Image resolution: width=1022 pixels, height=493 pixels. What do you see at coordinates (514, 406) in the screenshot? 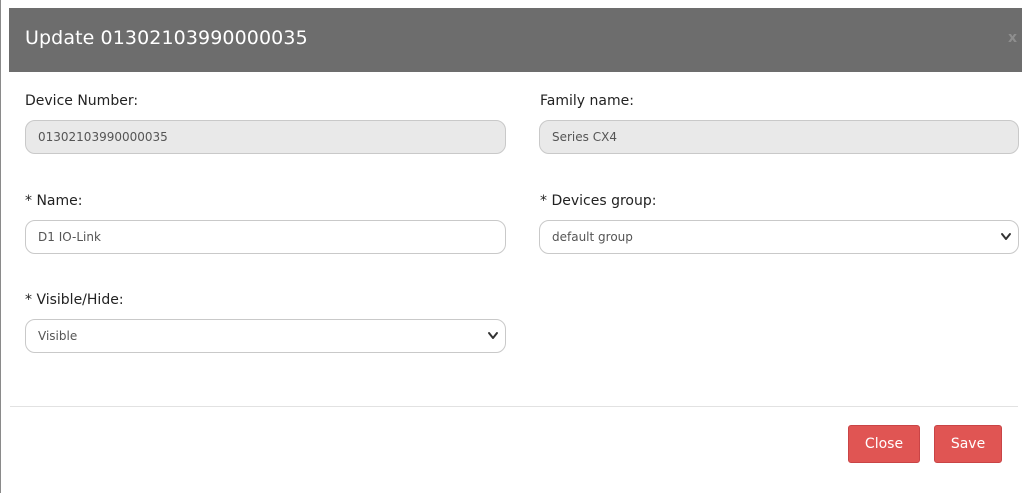
I see `footer-divider` at bounding box center [514, 406].